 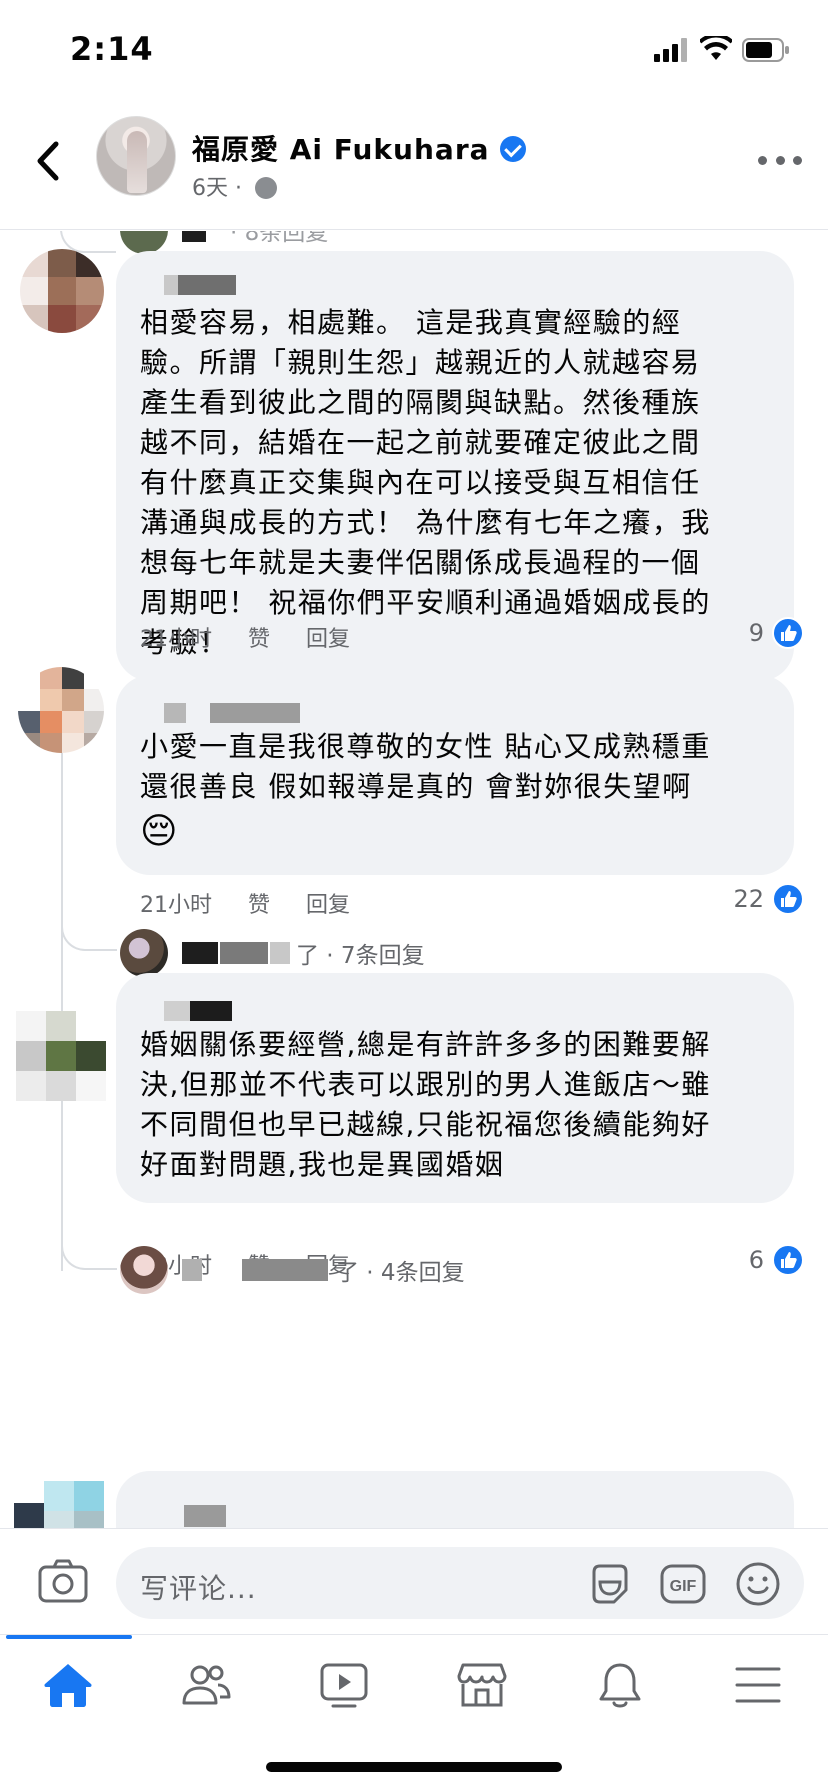 I want to click on view-replies: 了 · 4条回复, so click(x=292, y=1270).